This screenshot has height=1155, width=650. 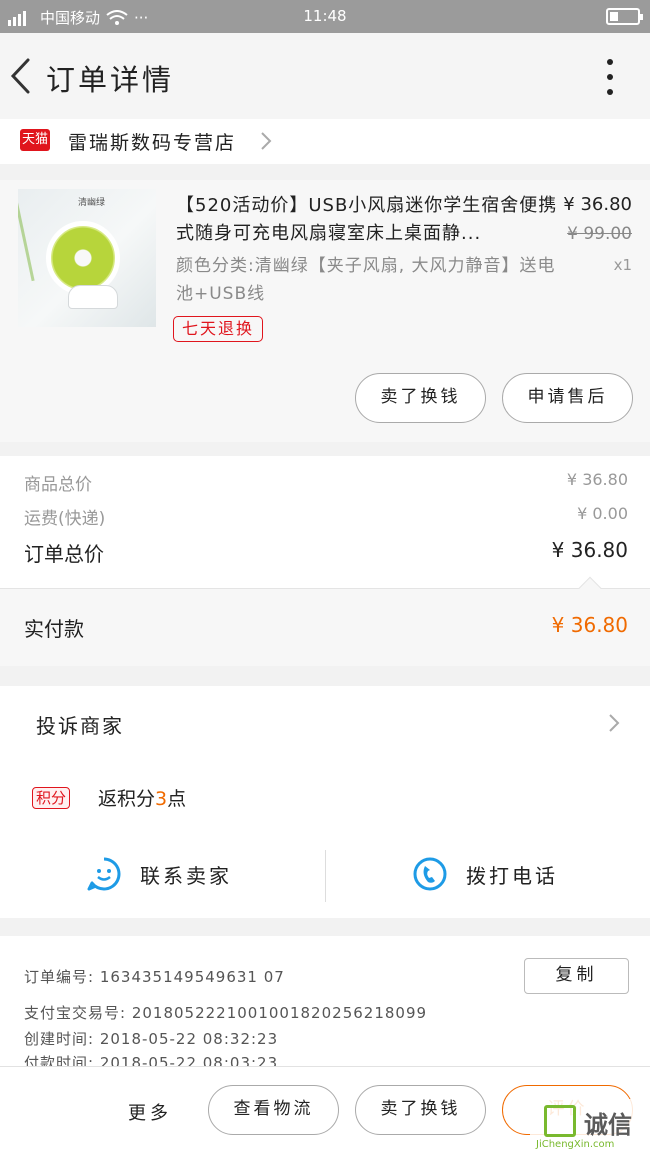 I want to click on product-price: ¥ 36.80, so click(x=597, y=204).